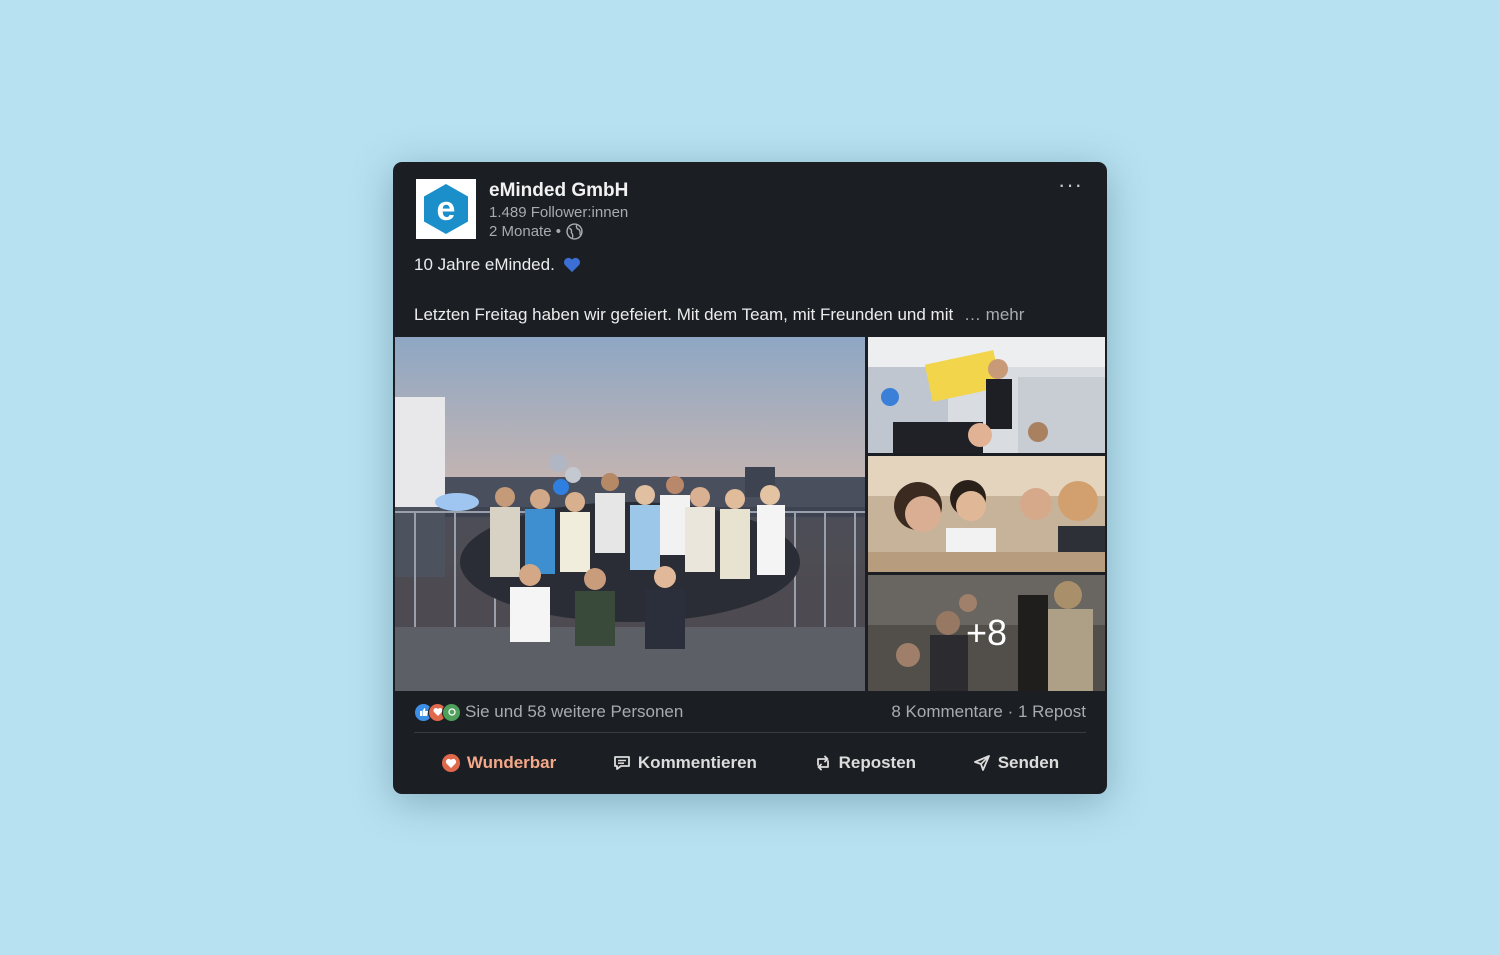  I want to click on reaction-label: Wunderbar, so click(511, 762).